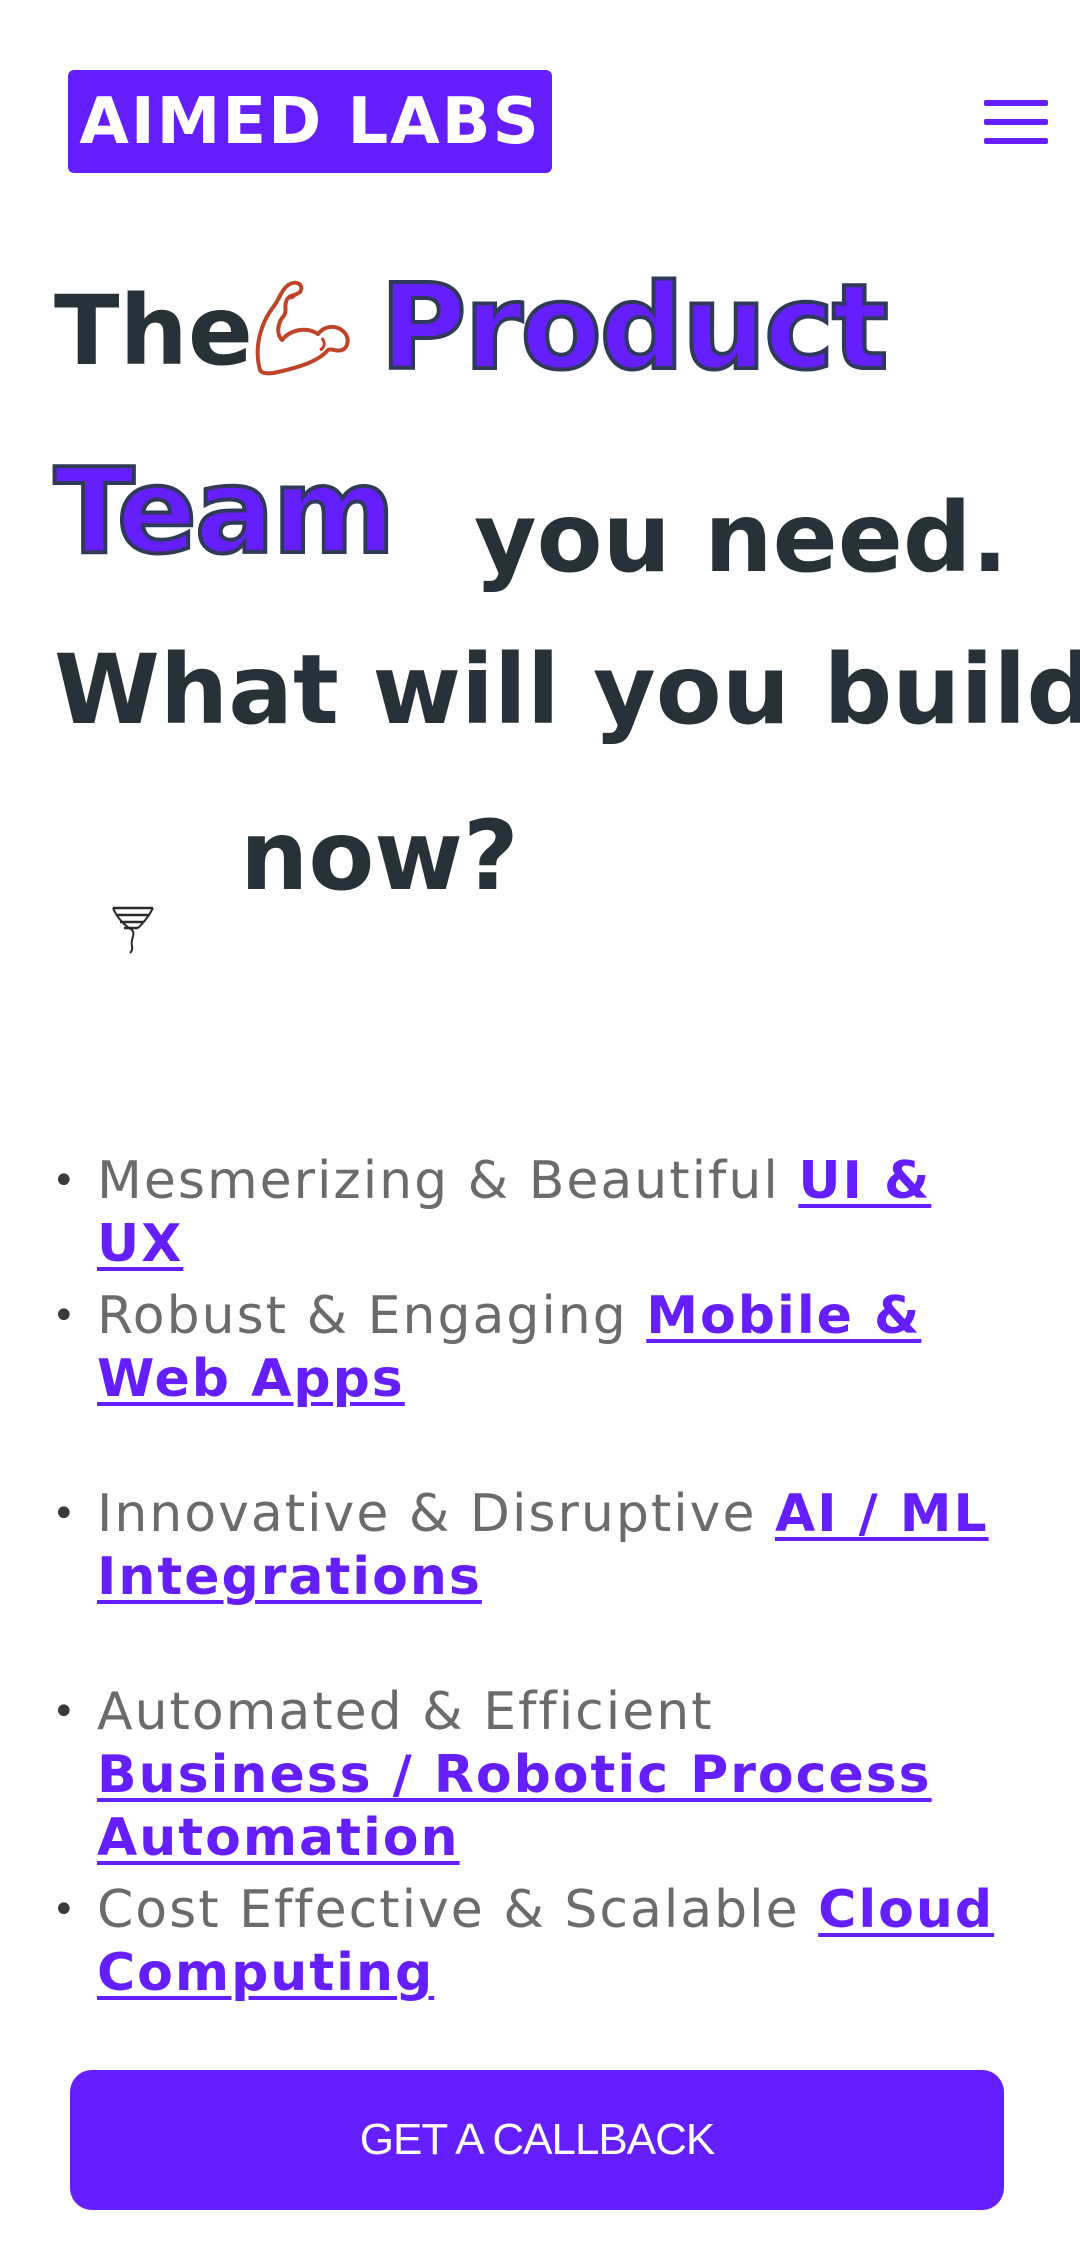 Image resolution: width=1080 pixels, height=2266 pixels. I want to click on logo-text: AIMED LABS, so click(310, 121).